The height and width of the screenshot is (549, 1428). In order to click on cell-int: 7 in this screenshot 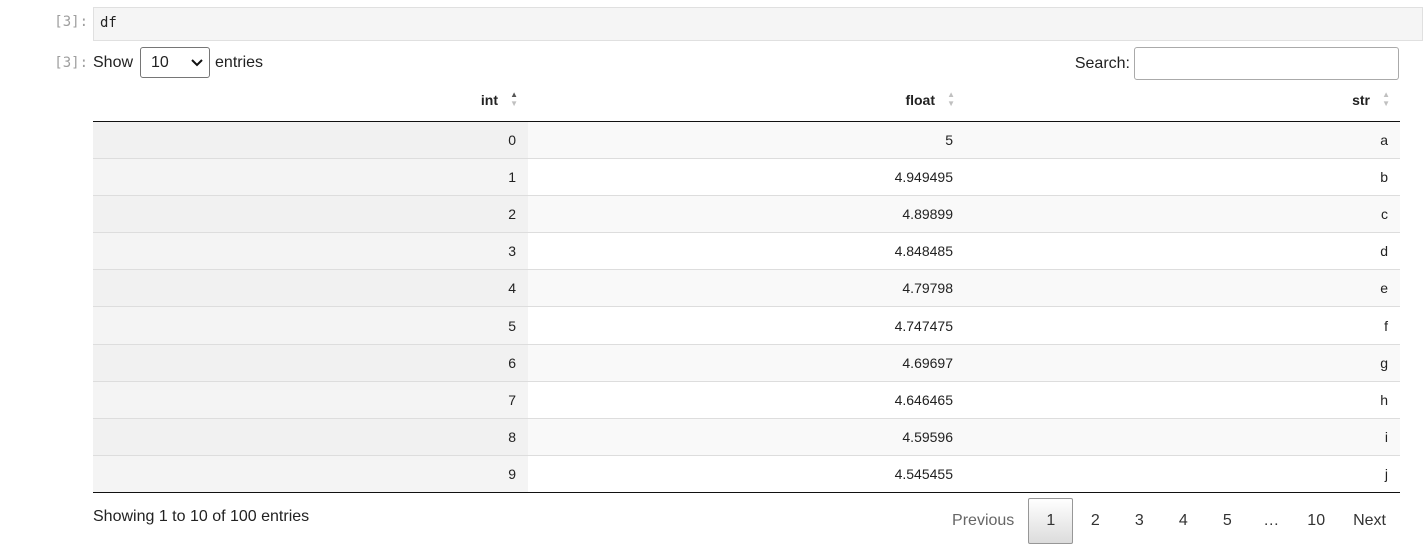, I will do `click(310, 399)`.